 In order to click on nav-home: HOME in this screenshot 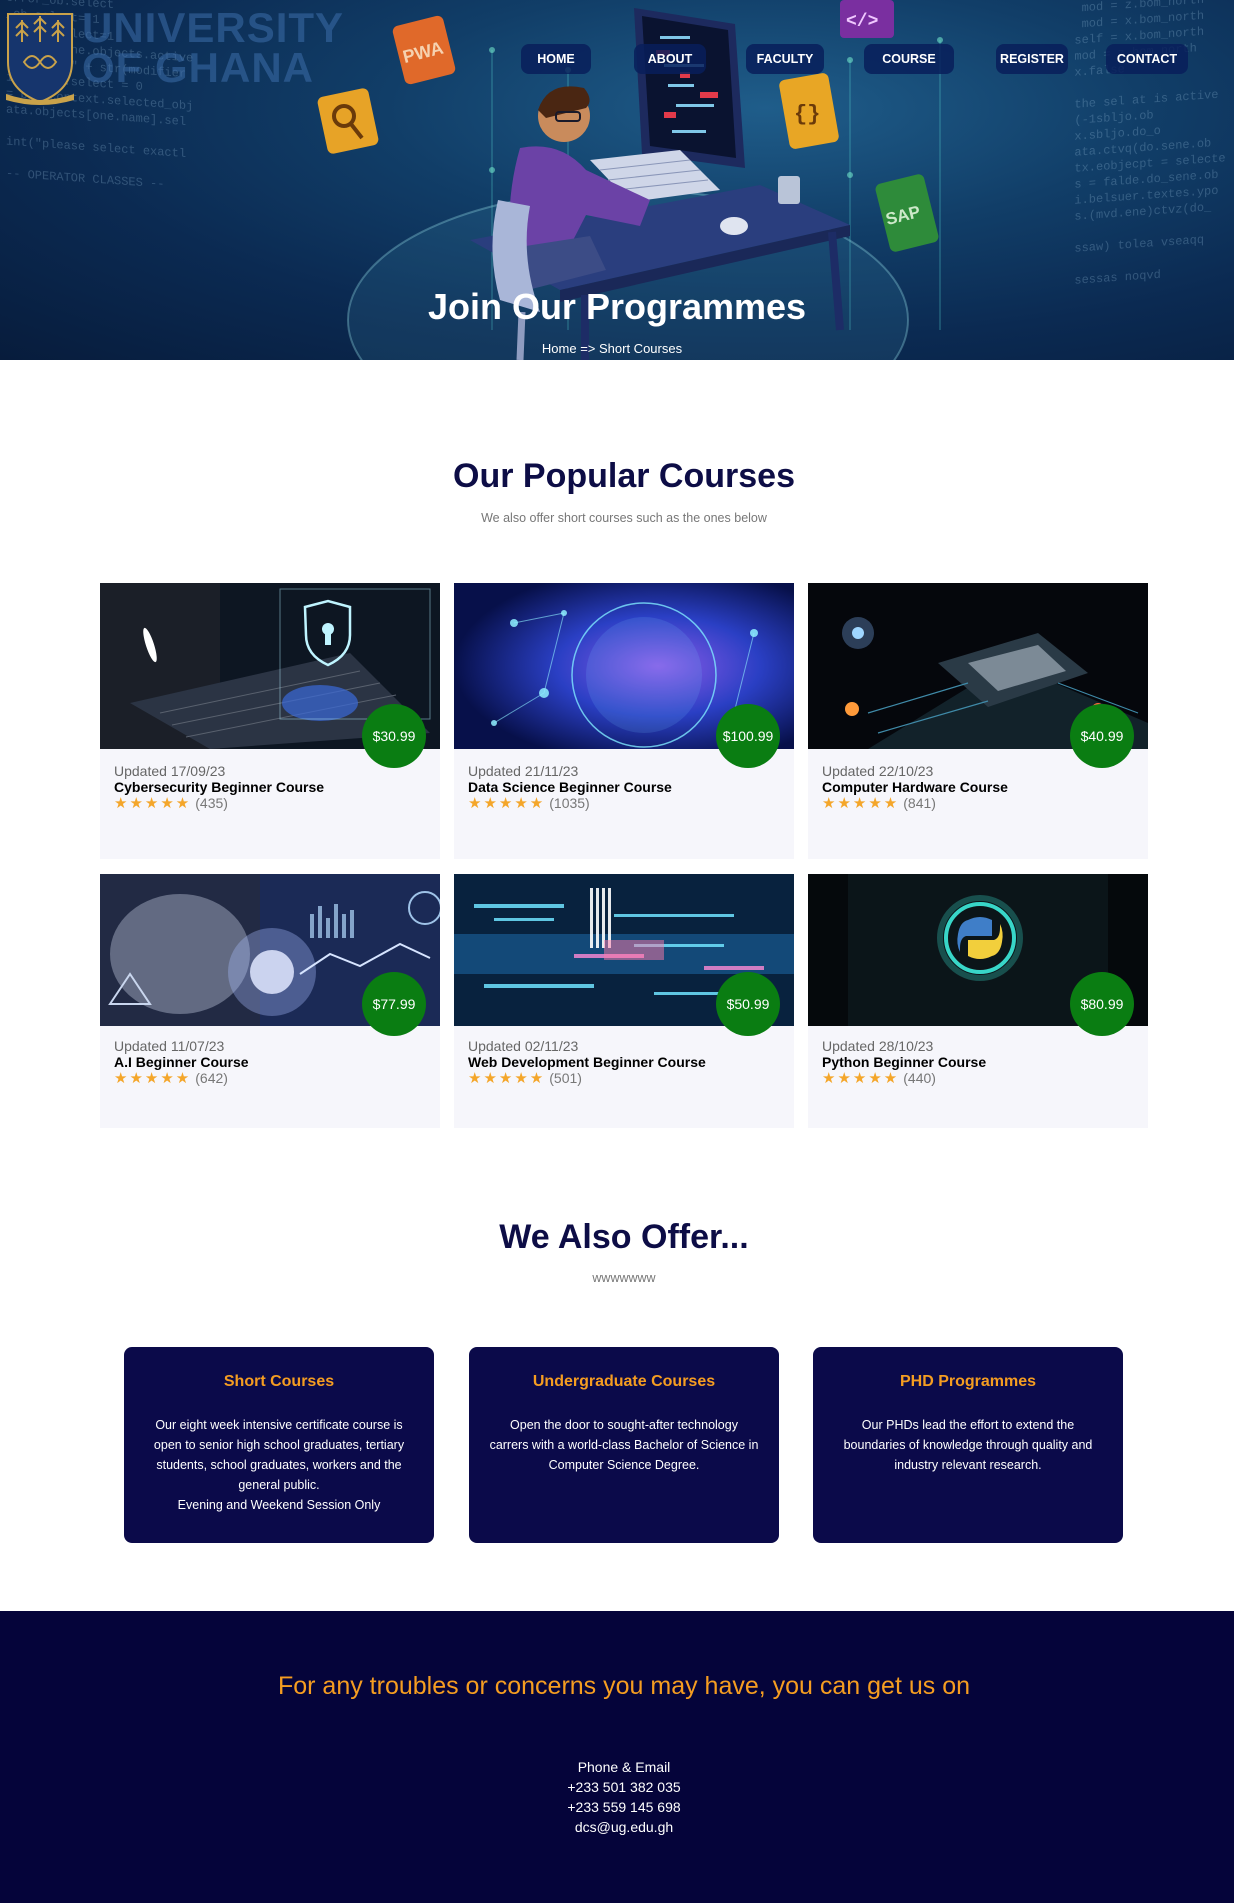, I will do `click(556, 59)`.